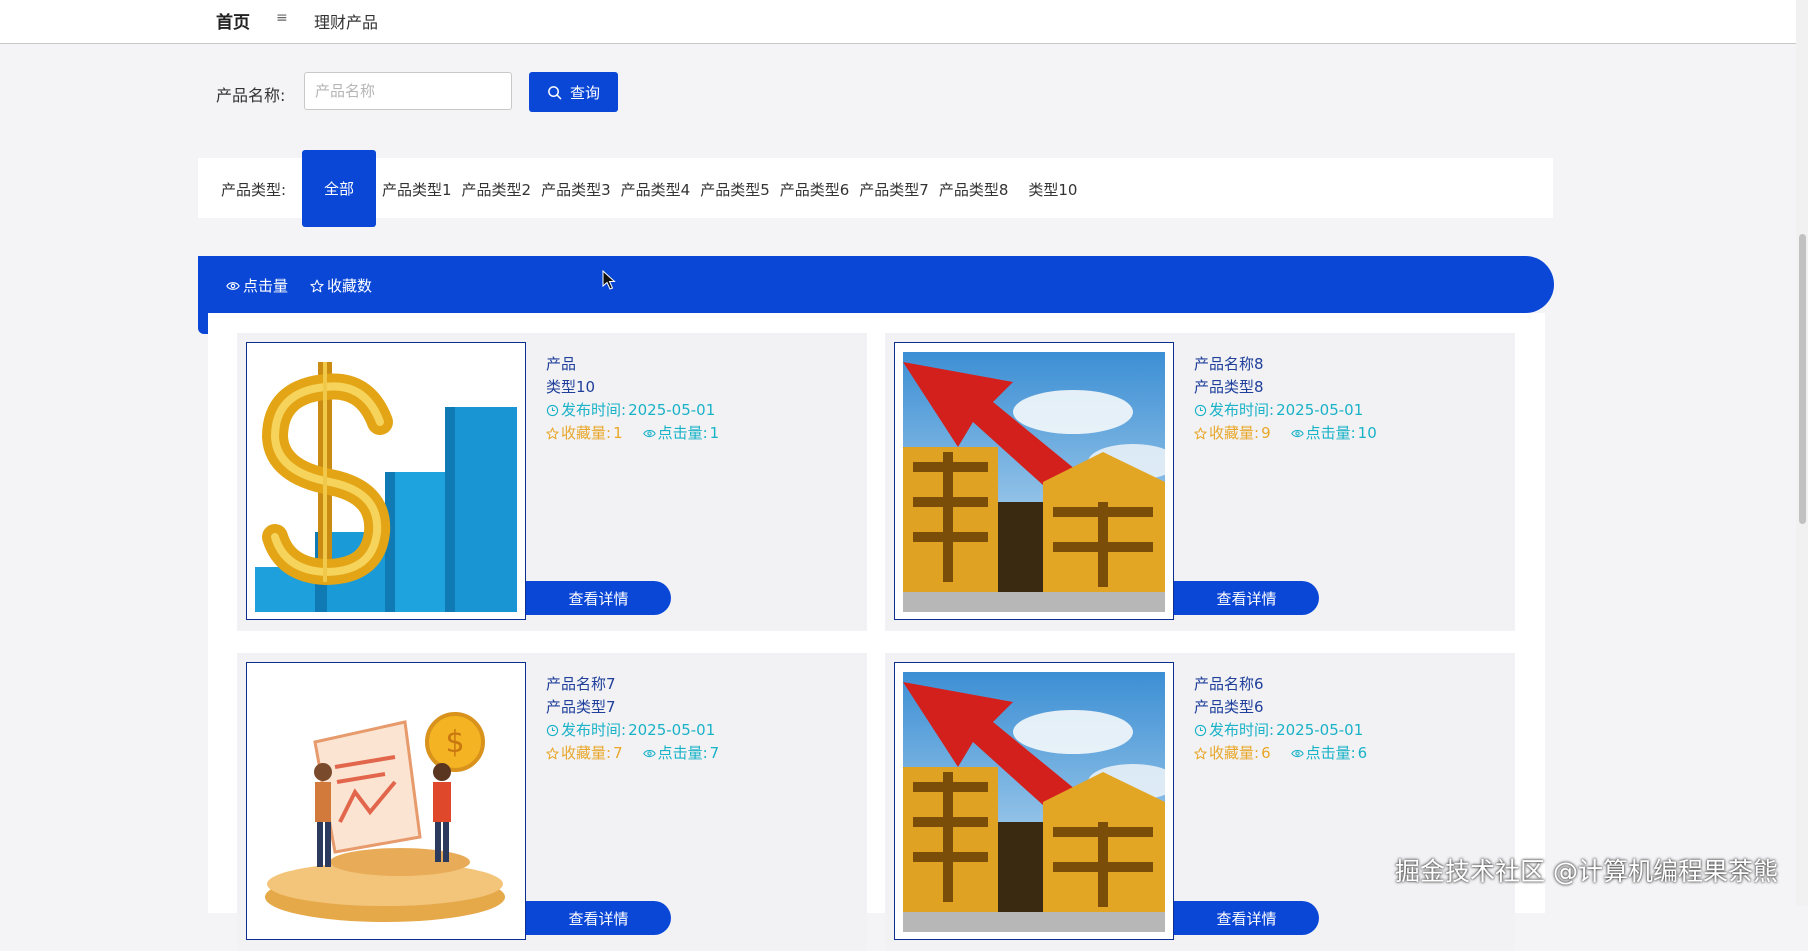  I want to click on product-image-investors-coin: $, so click(386, 802).